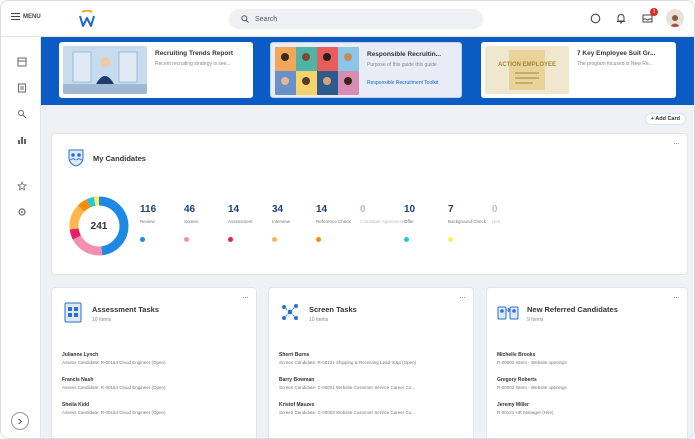  Describe the element at coordinates (32, 16) in the screenshot. I see `menu-label: MENU` at that location.